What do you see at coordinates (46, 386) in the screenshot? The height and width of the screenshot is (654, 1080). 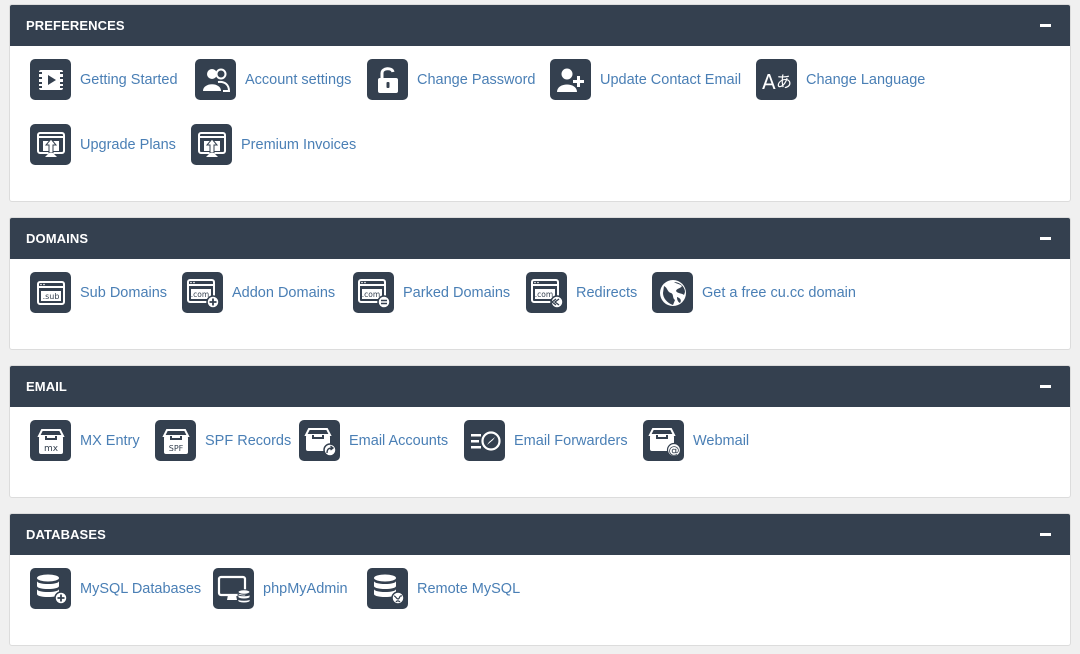 I see `panel-title: EMAIL` at bounding box center [46, 386].